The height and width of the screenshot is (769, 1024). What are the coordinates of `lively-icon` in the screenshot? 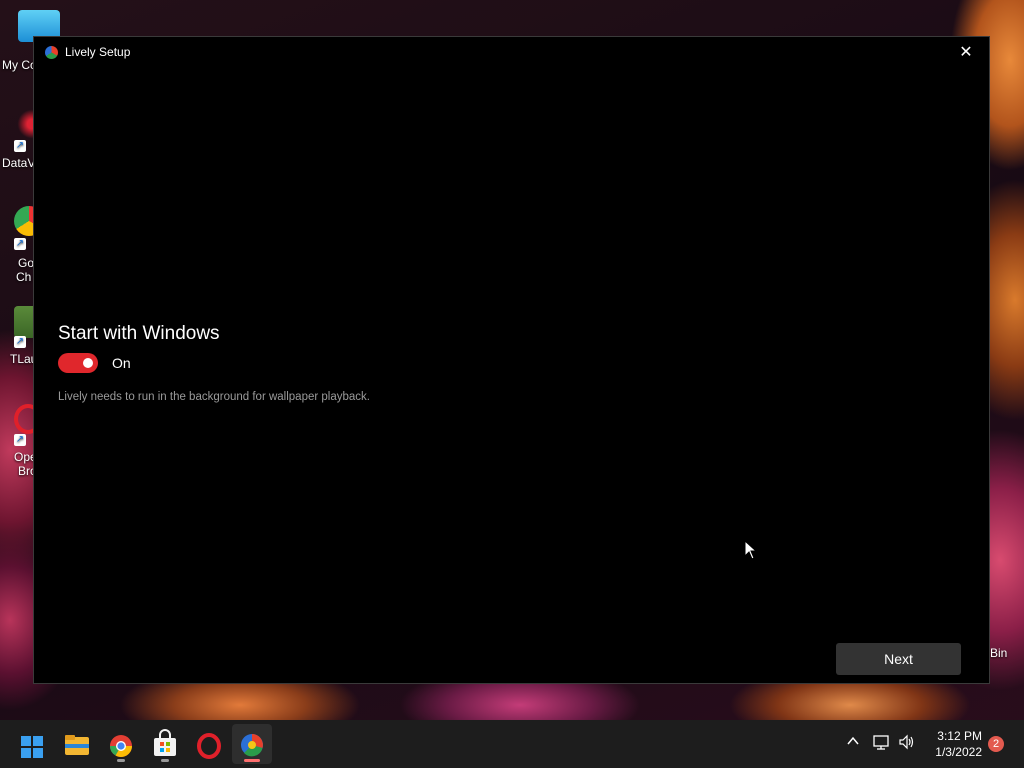 It's located at (252, 745).